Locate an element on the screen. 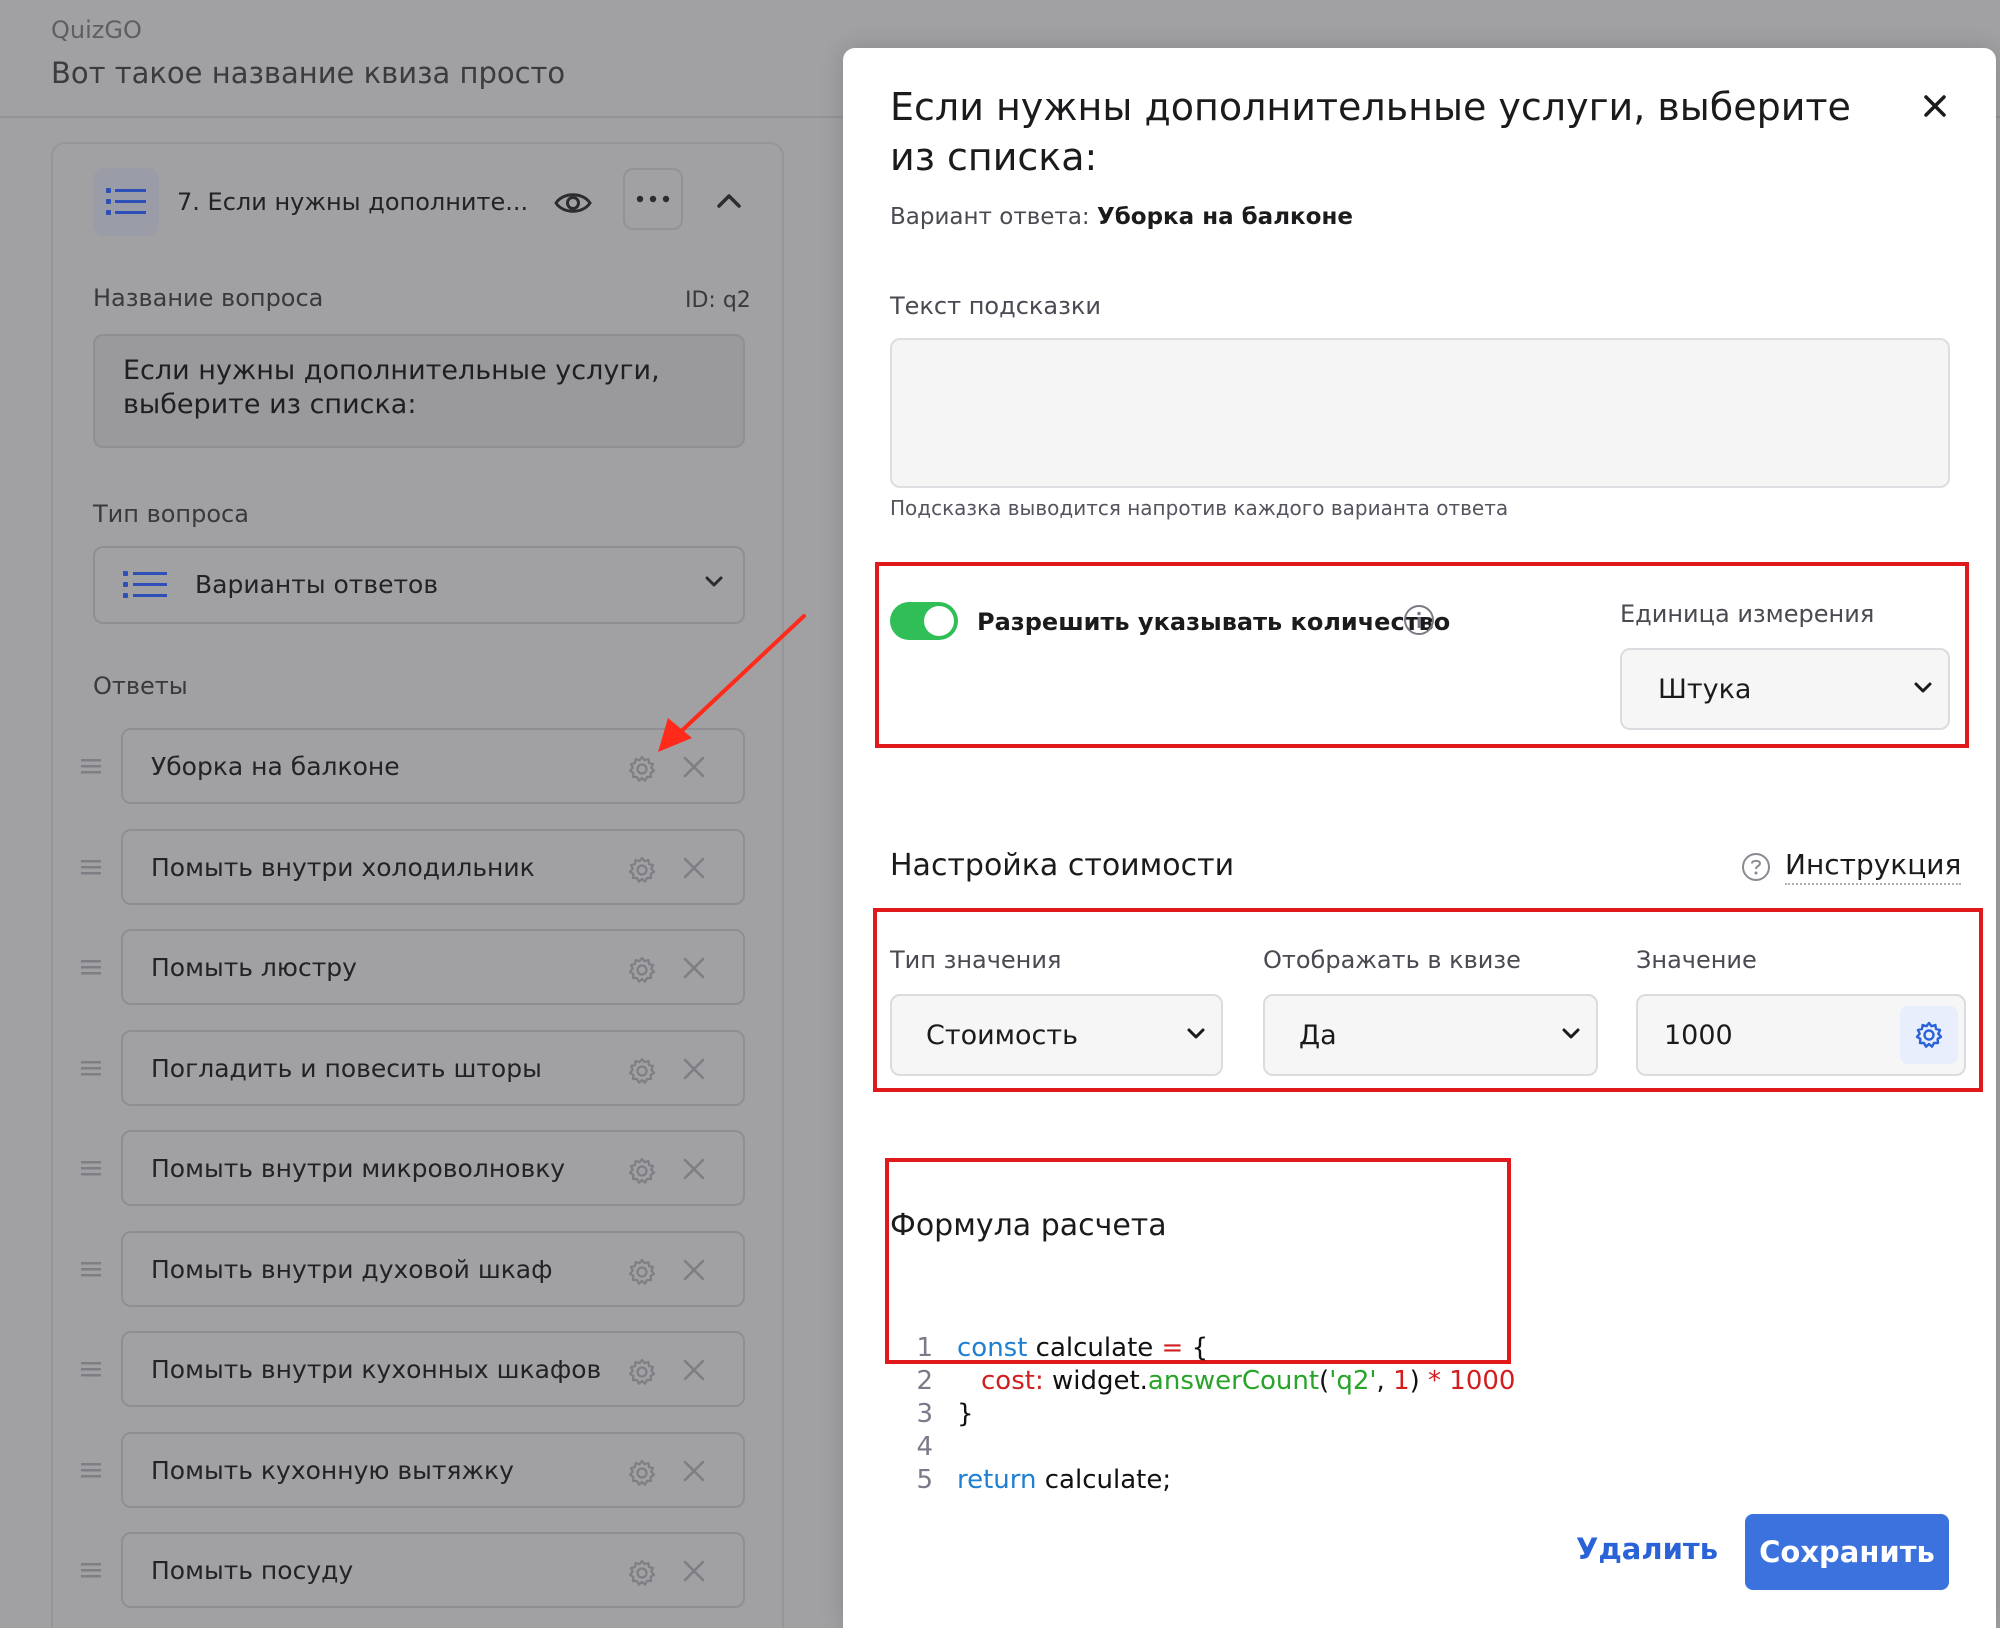  question-type-label: Тип вопроса is located at coordinates (171, 514).